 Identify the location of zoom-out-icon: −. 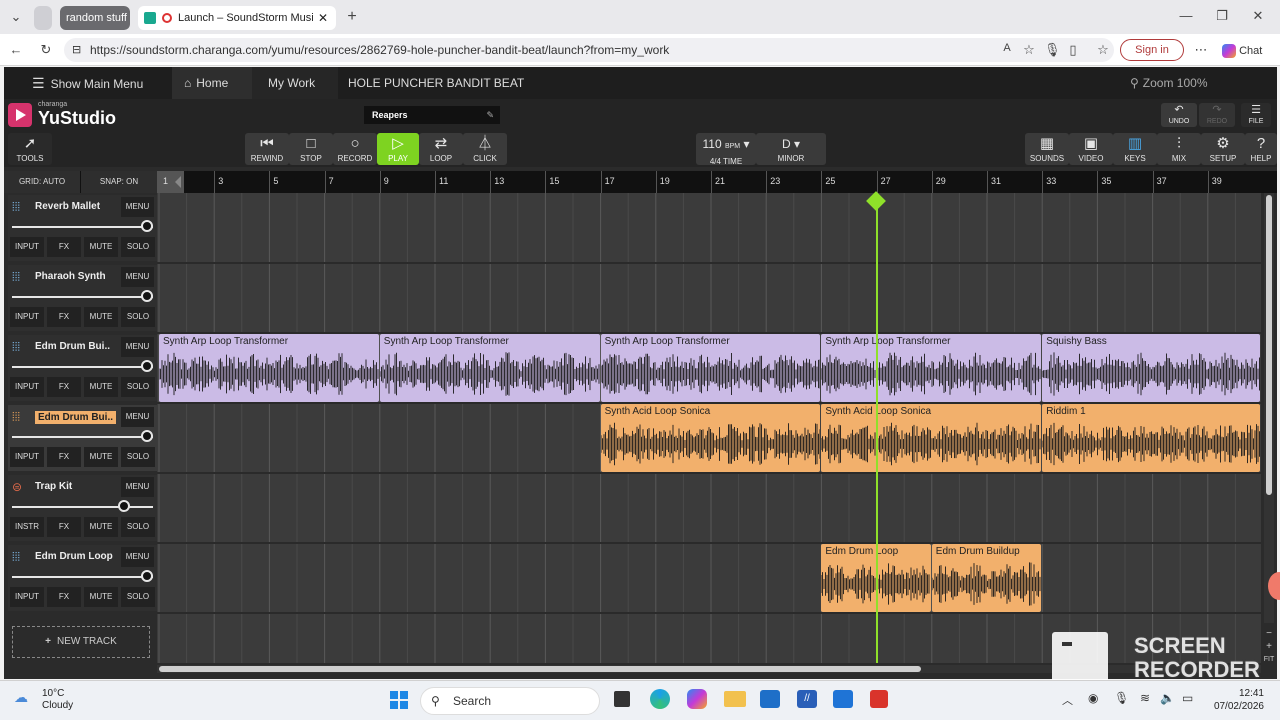
(1269, 633).